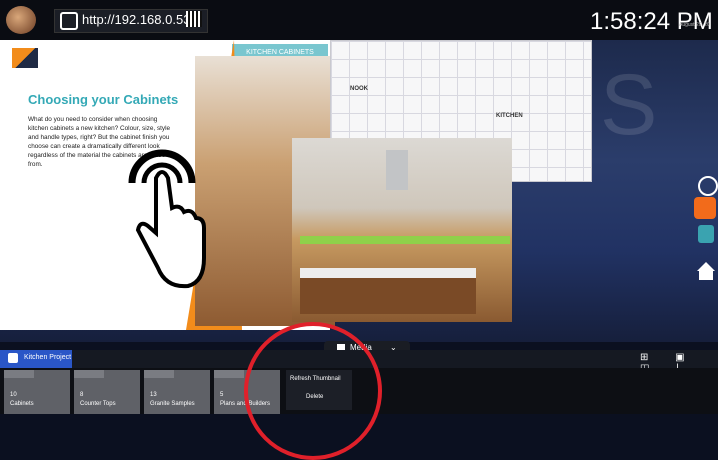 This screenshot has height=460, width=718. I want to click on folder-count: 13, so click(153, 395).